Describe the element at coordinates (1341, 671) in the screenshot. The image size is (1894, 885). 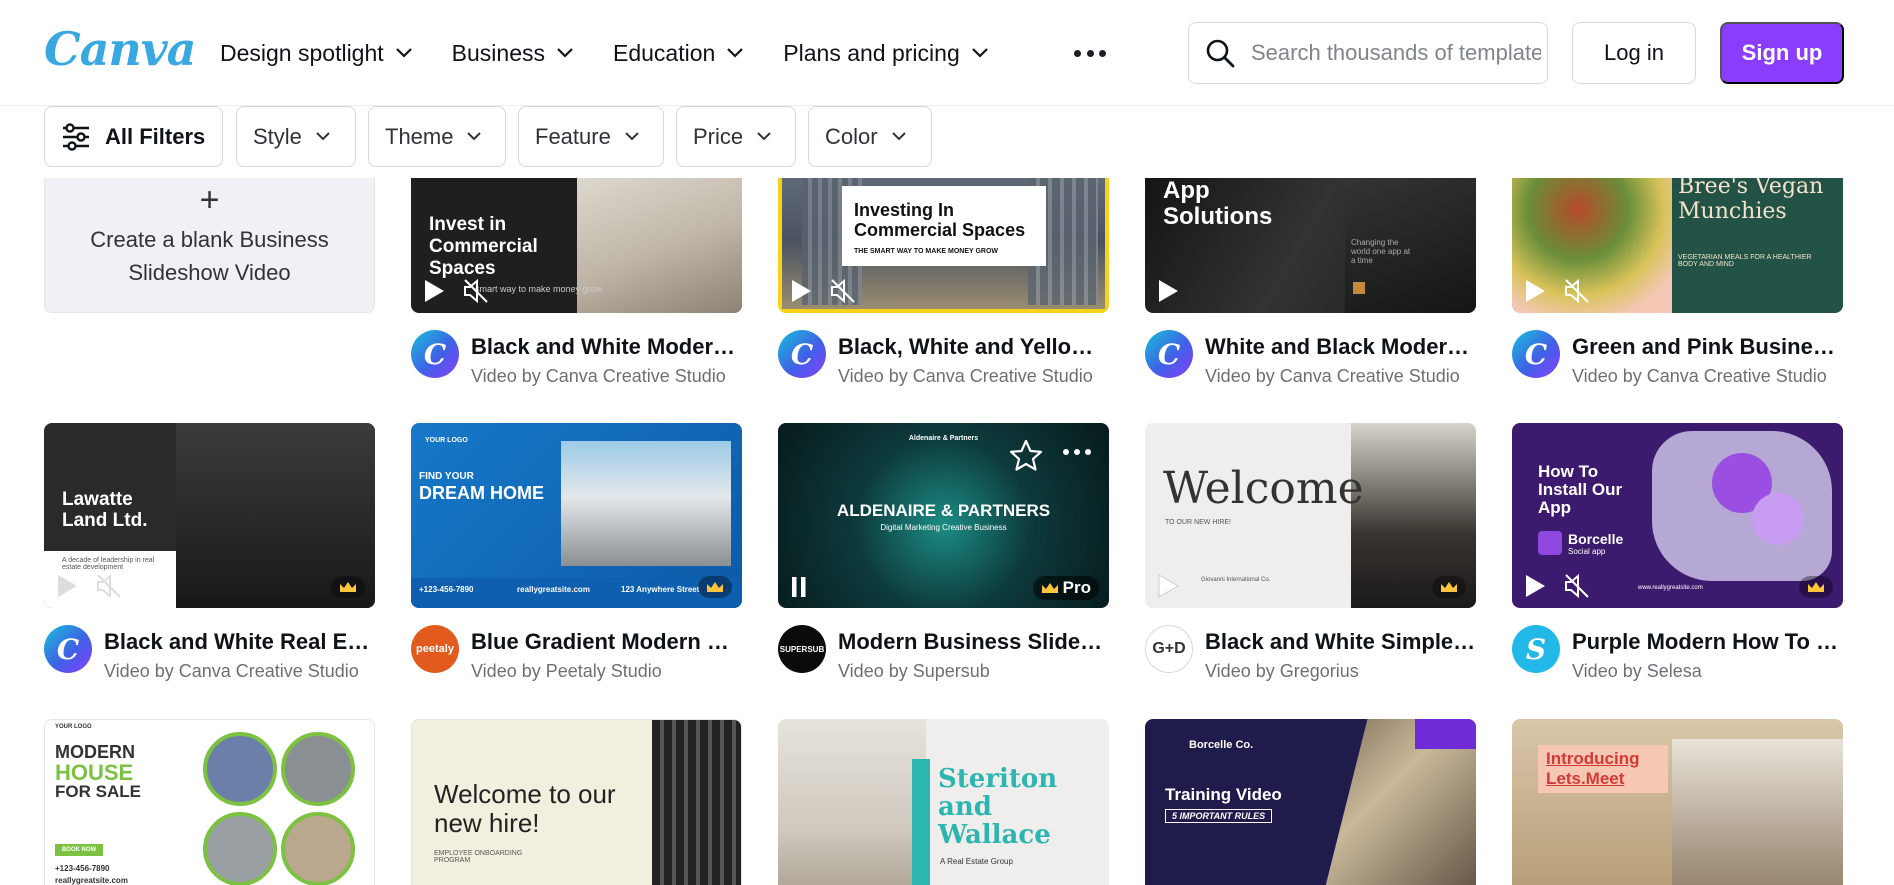
I see `template-creator: Video by Gregorius` at that location.